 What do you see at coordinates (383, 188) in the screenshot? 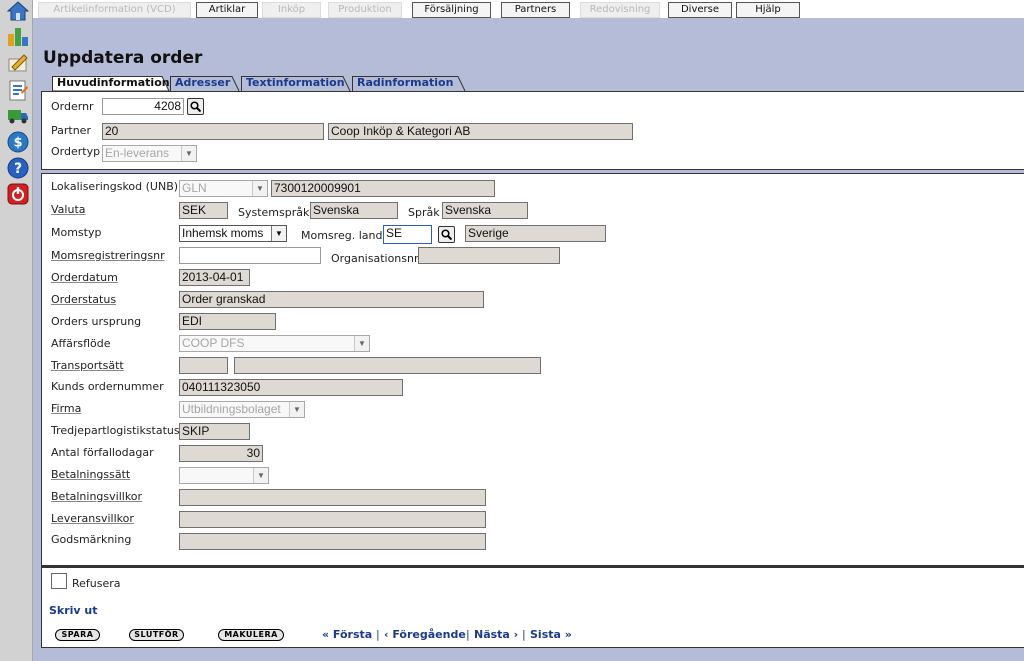
I see `lokaliseringskod-field: 7300120009901` at bounding box center [383, 188].